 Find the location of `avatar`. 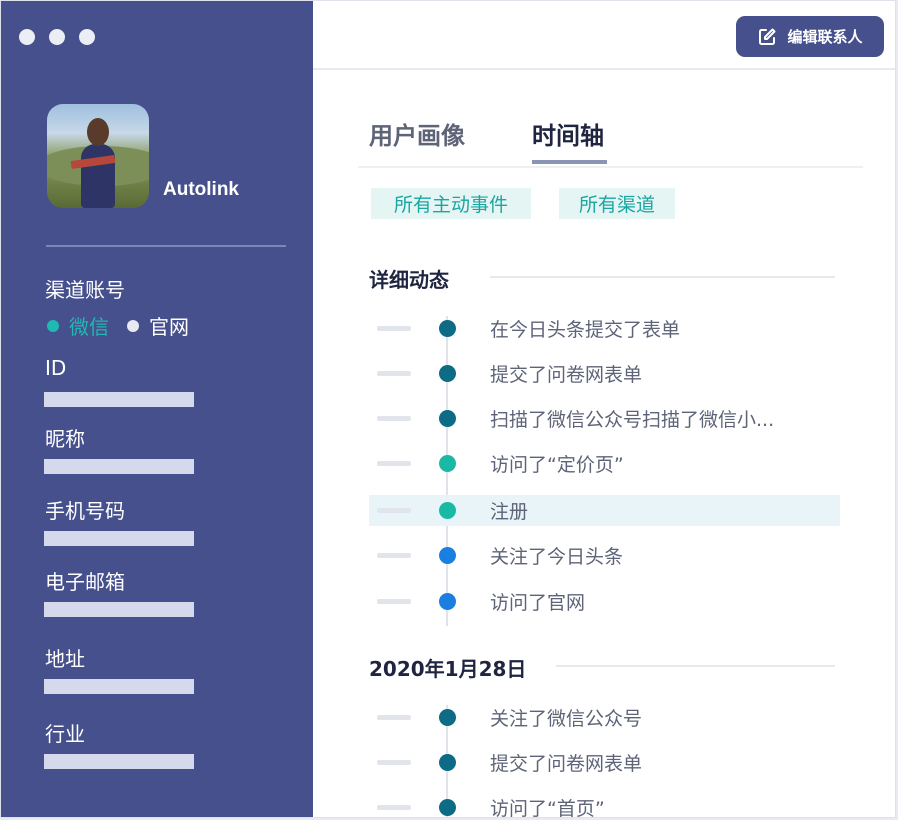

avatar is located at coordinates (98, 156).